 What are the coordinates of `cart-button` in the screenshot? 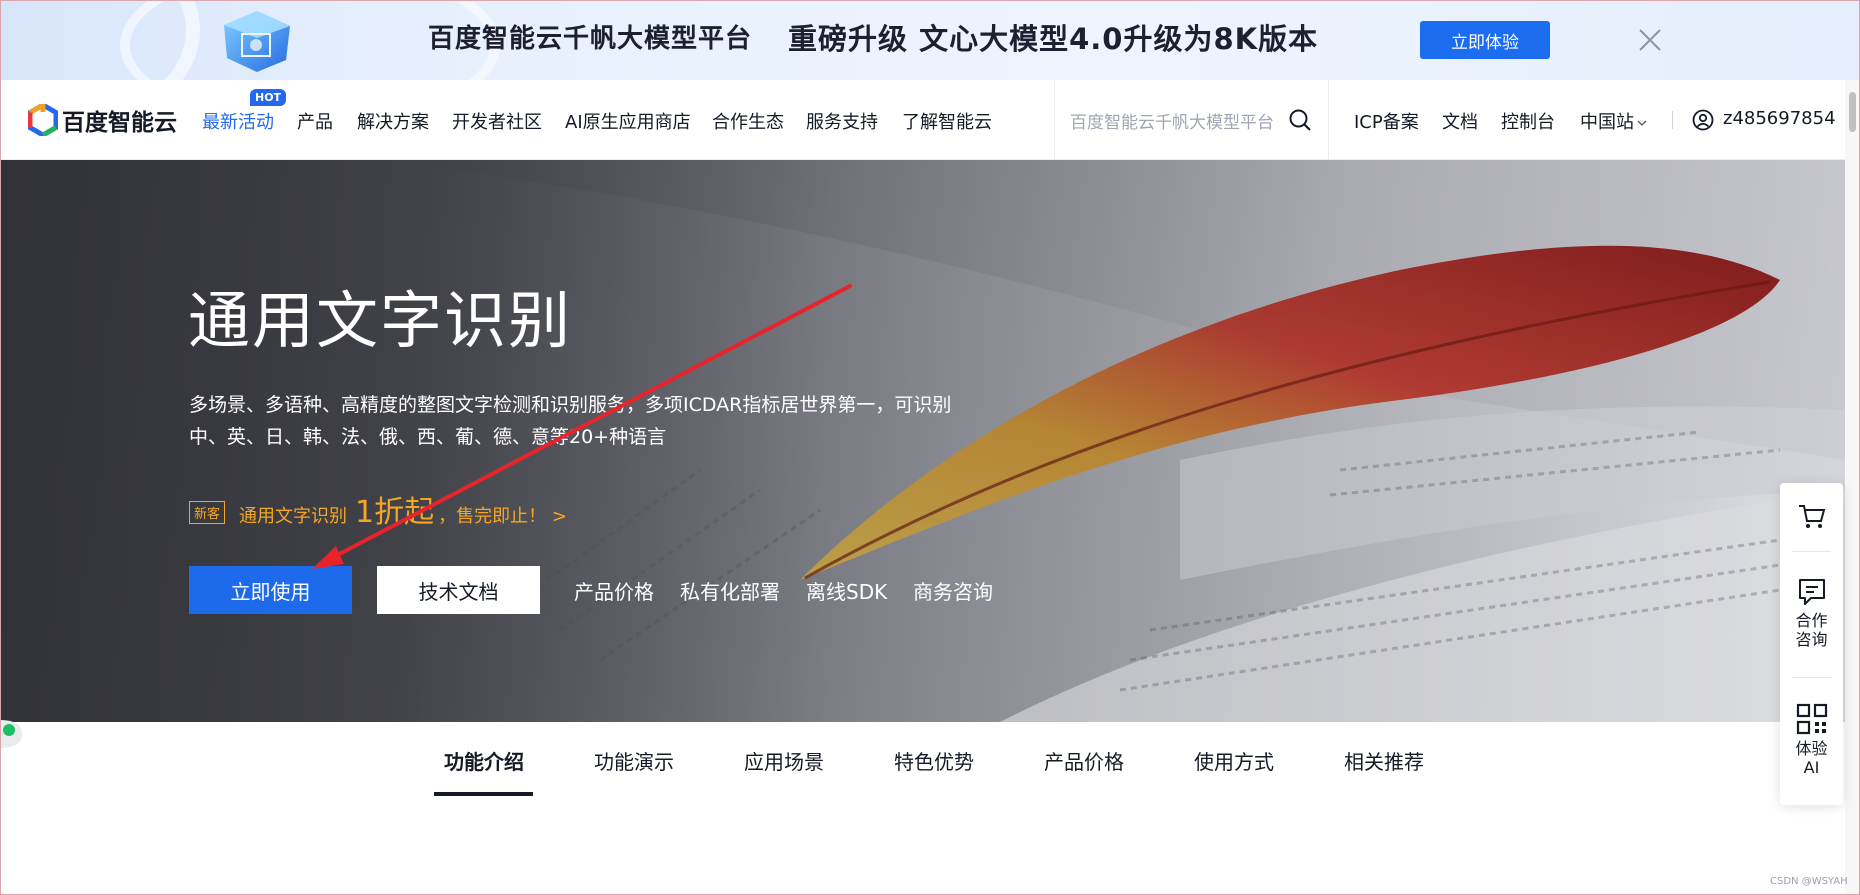 It's located at (1811, 518).